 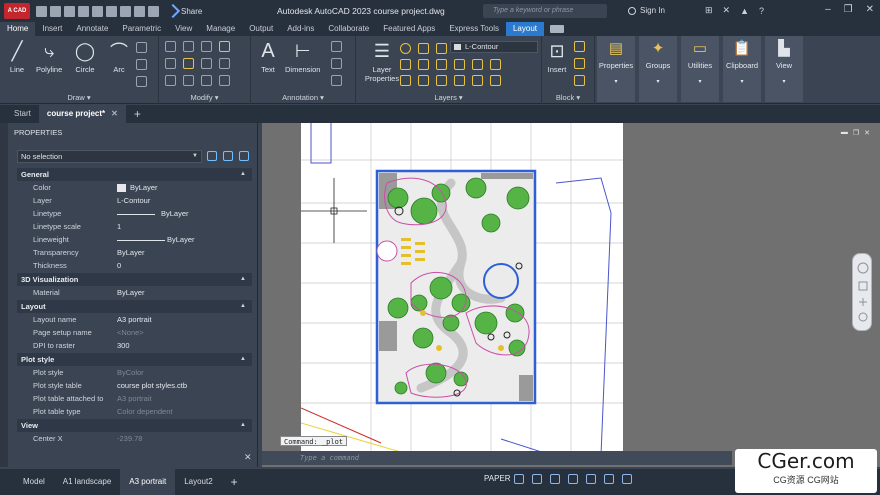 What do you see at coordinates (134, 265) in the screenshot?
I see `property-row: Thickness 0` at bounding box center [134, 265].